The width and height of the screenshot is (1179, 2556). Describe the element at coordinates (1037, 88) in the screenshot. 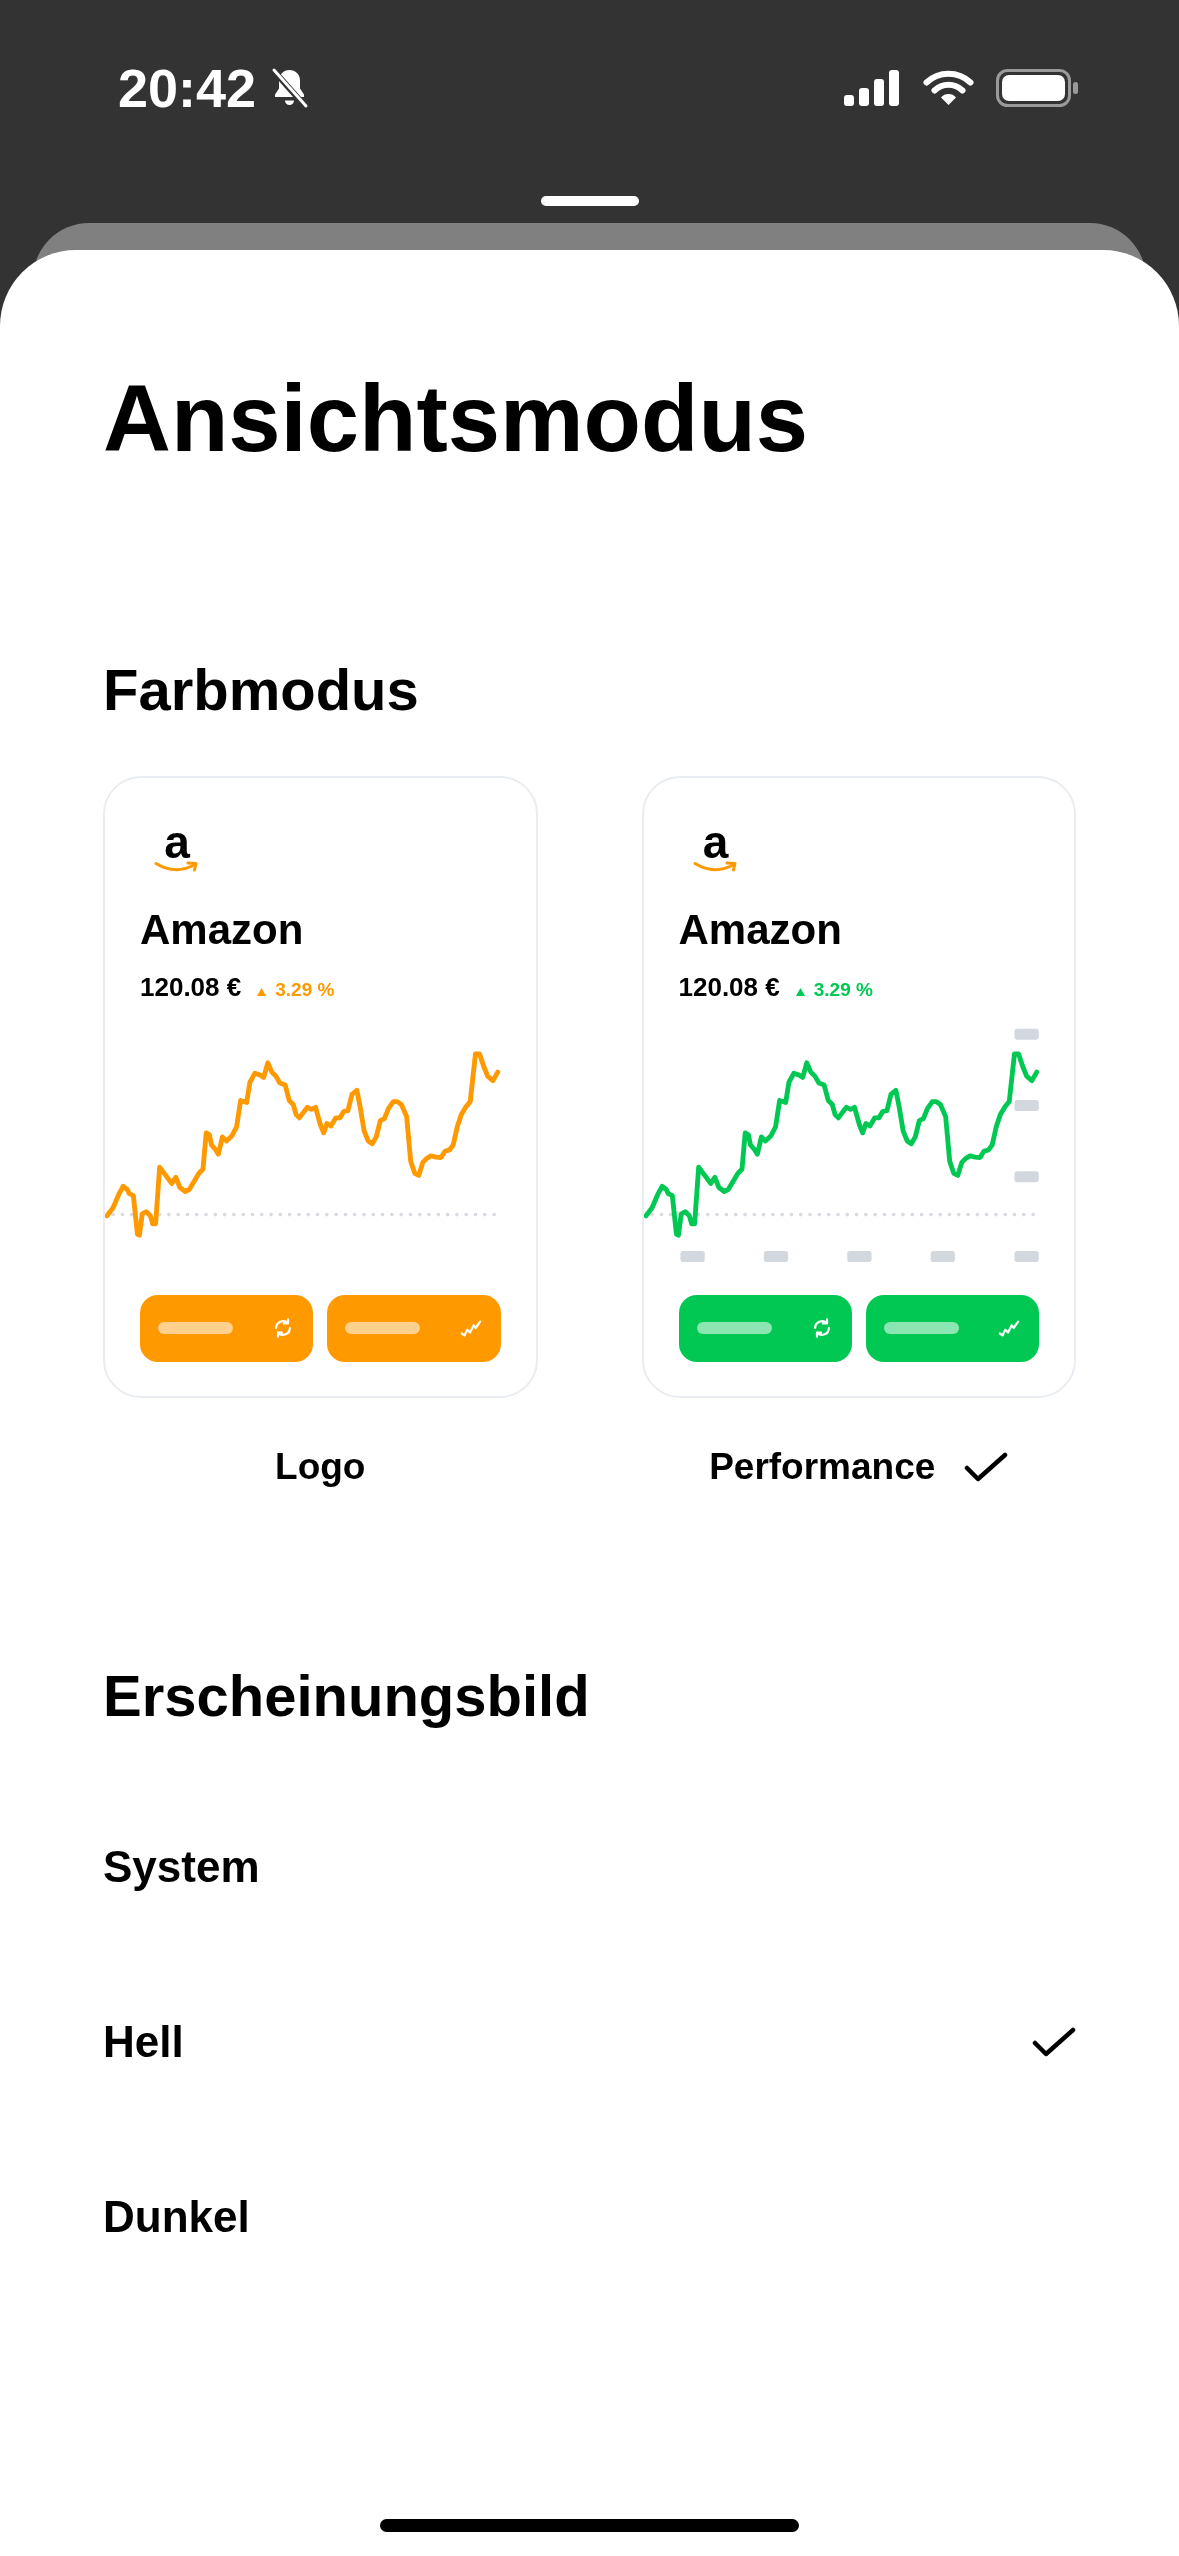

I see `battery-icon` at that location.